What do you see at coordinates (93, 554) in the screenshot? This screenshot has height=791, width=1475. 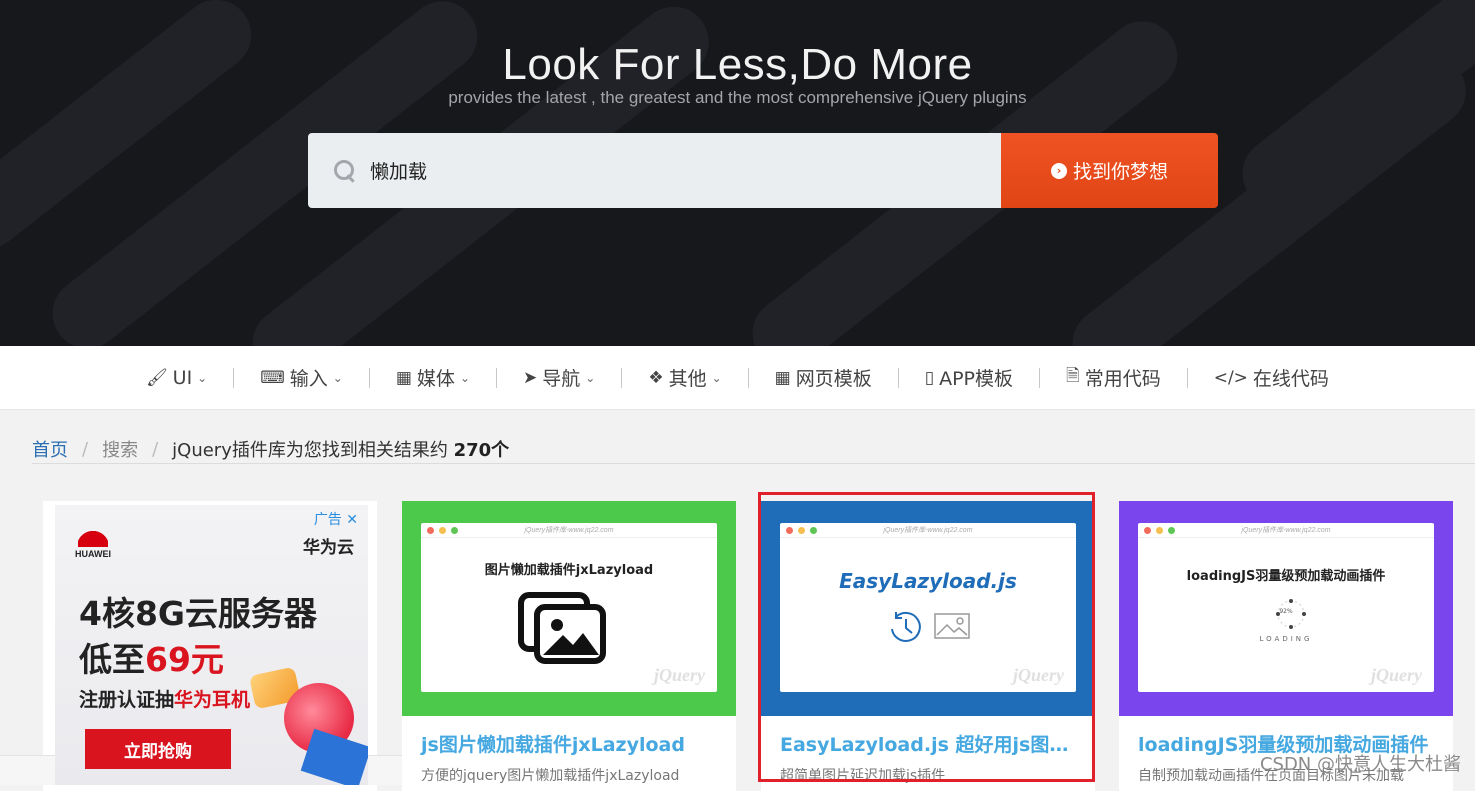 I see `huawei-logo-text: HUAWEI` at bounding box center [93, 554].